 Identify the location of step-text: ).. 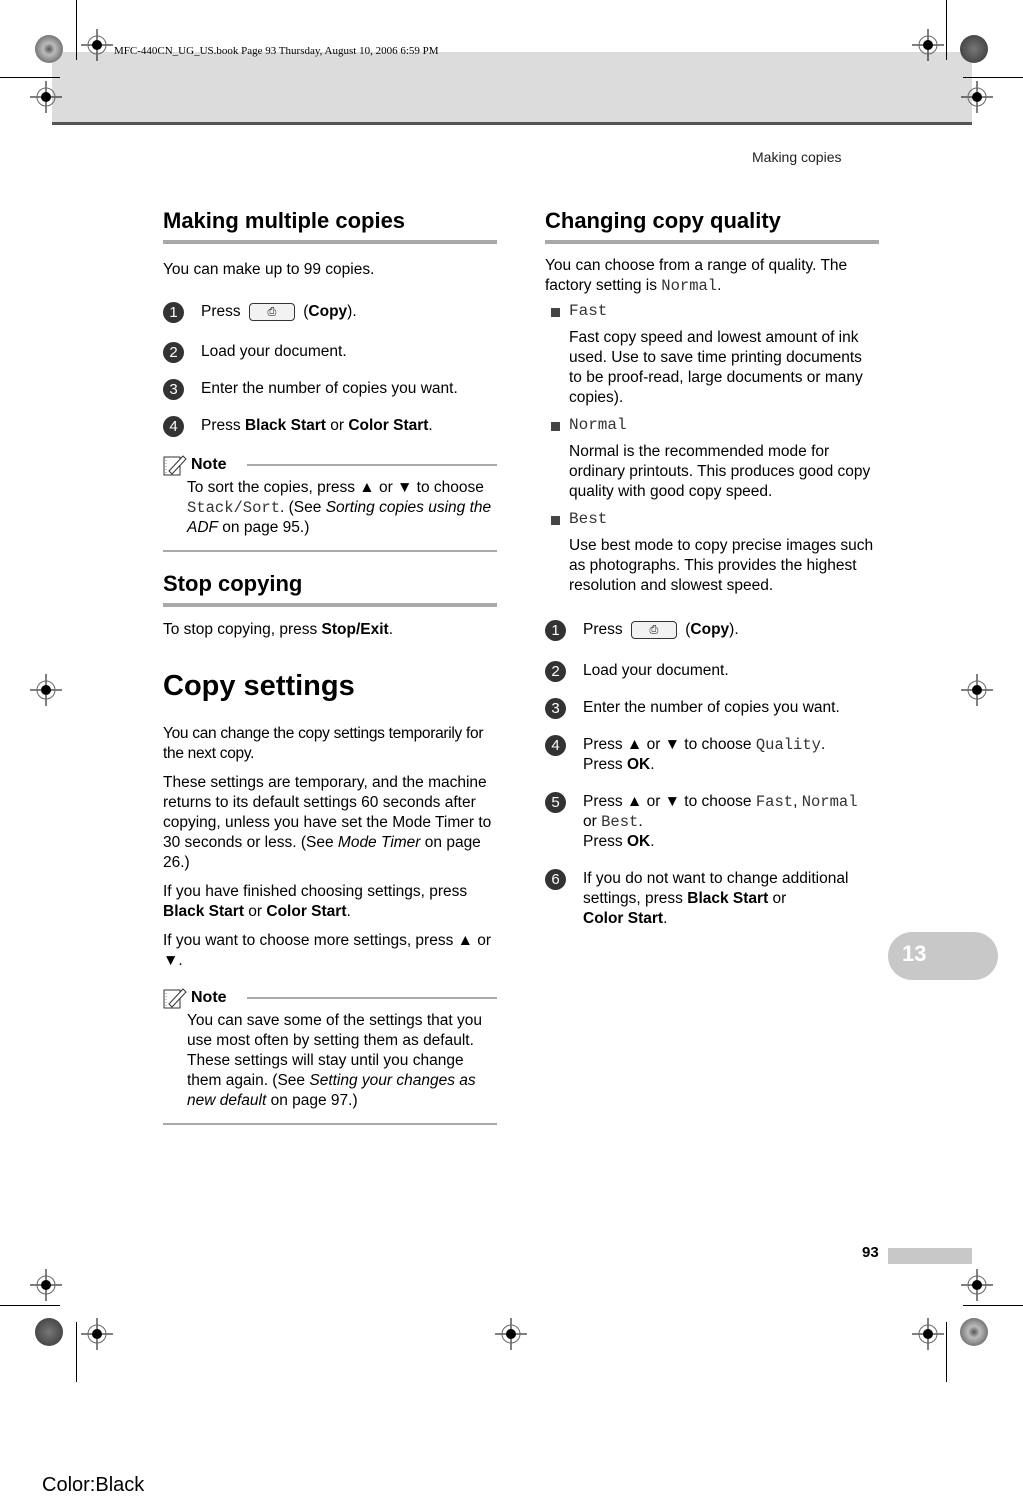
(352, 311).